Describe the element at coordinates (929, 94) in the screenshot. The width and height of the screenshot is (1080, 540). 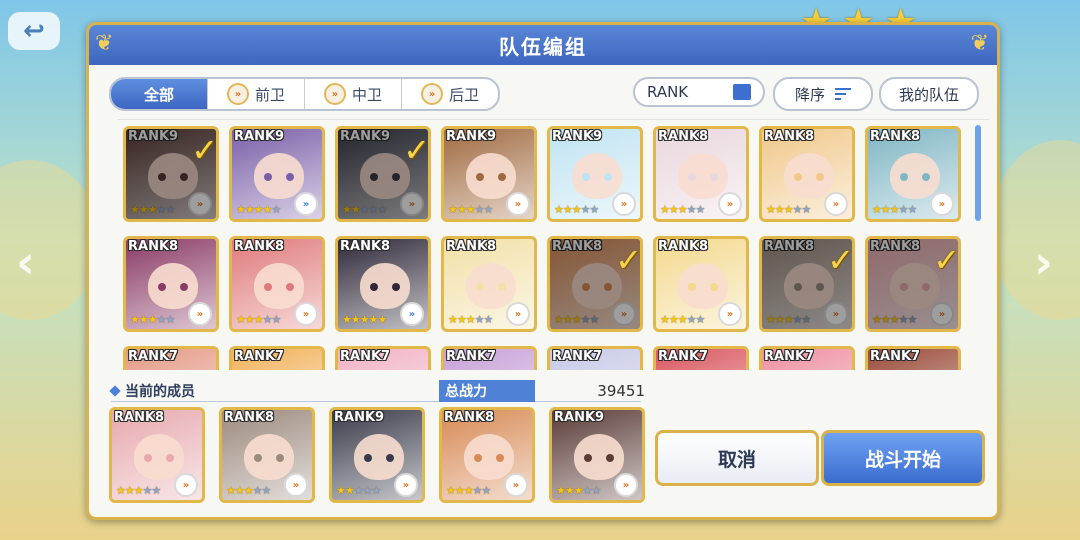
I see `my-team-button: 我的队伍` at that location.